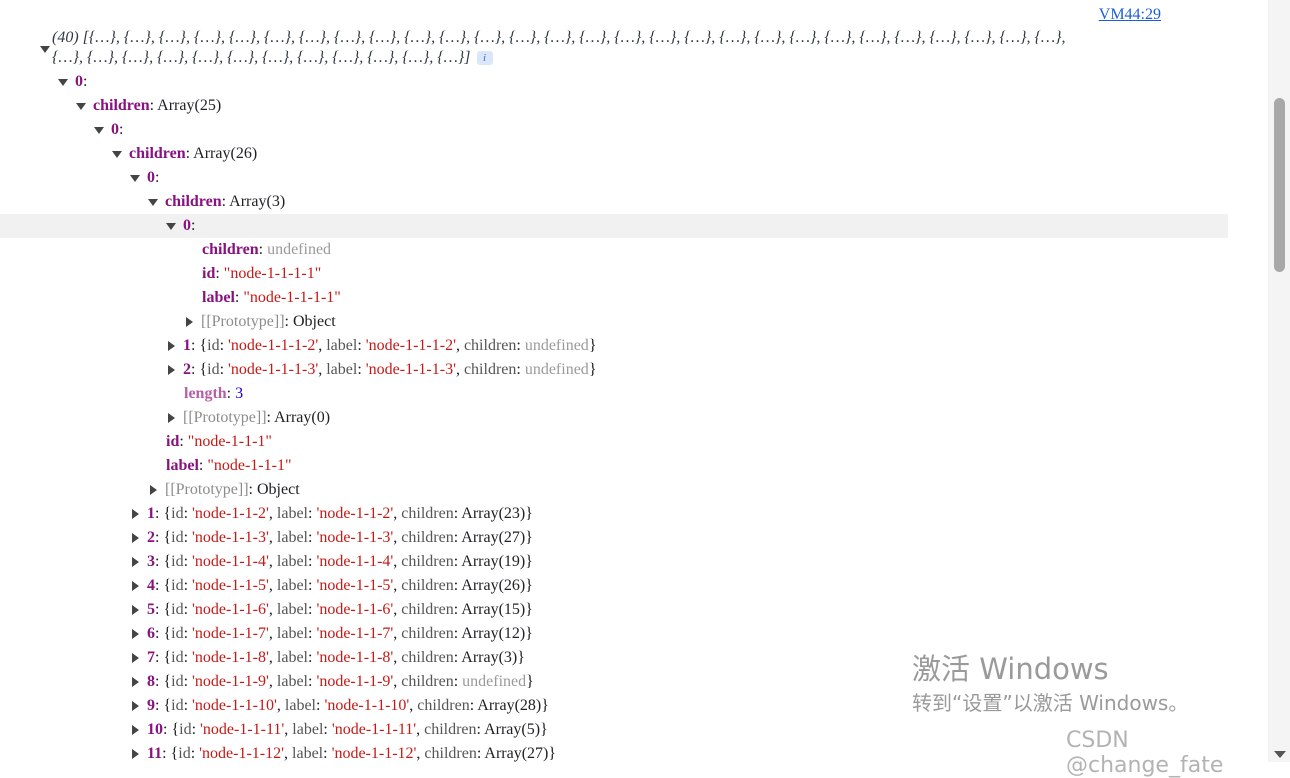 Image resolution: width=1290 pixels, height=778 pixels. What do you see at coordinates (645, 106) in the screenshot?
I see `tree-row: children: Array(25)` at bounding box center [645, 106].